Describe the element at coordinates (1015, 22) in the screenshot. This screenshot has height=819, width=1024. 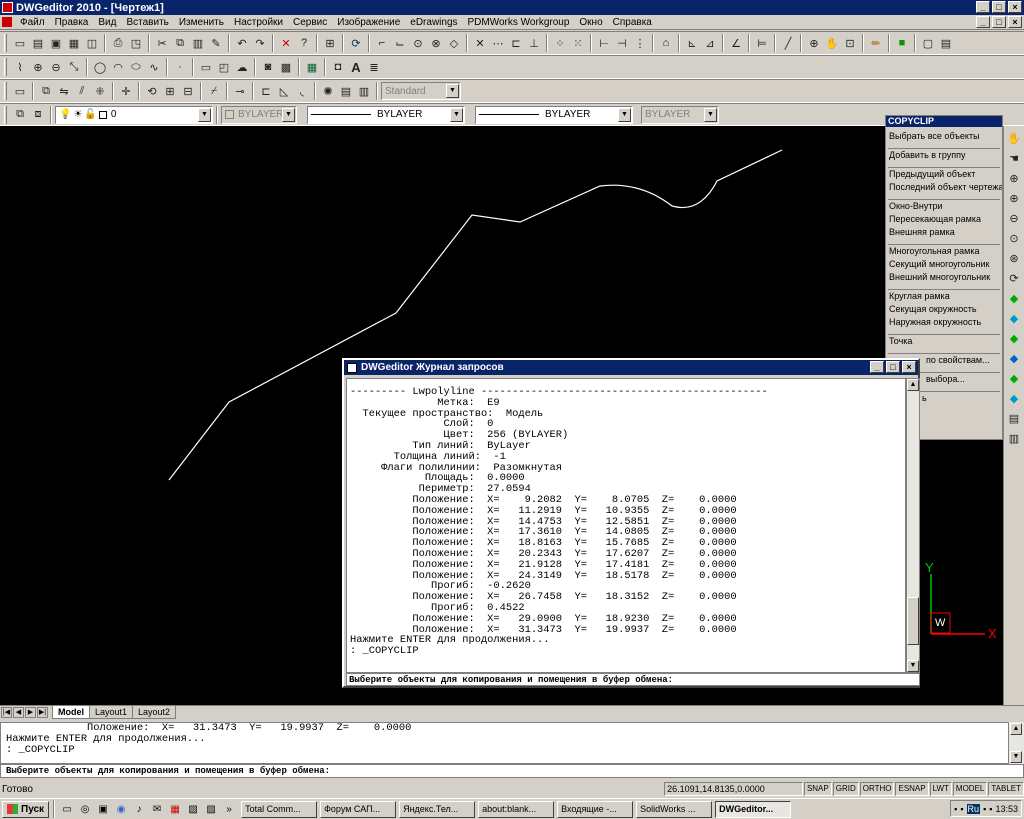
I see `doc-close-button: ×` at that location.